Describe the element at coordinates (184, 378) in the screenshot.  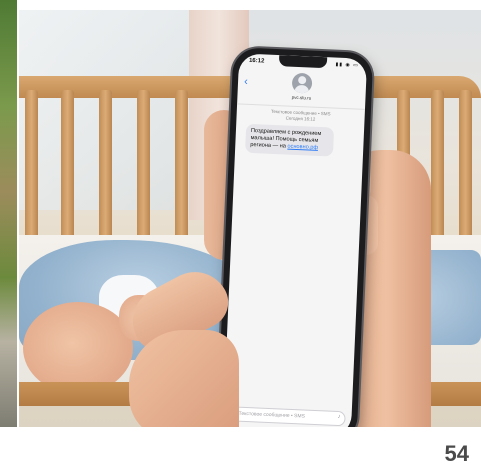
I see `left-palm` at that location.